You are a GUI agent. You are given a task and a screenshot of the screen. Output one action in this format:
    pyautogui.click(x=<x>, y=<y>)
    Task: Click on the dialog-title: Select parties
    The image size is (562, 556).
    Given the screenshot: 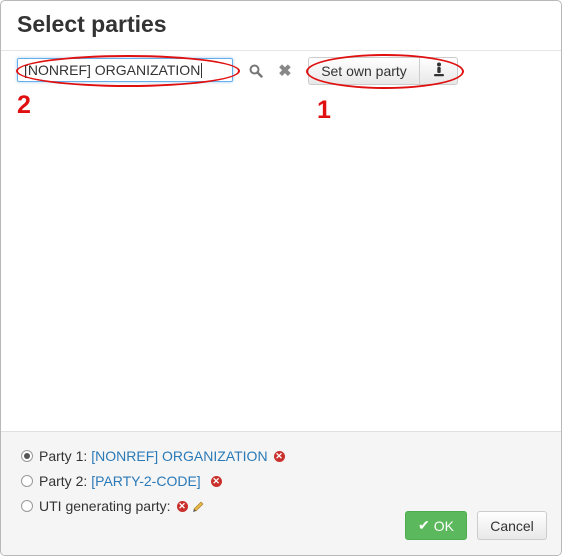 What is the action you would take?
    pyautogui.click(x=92, y=24)
    